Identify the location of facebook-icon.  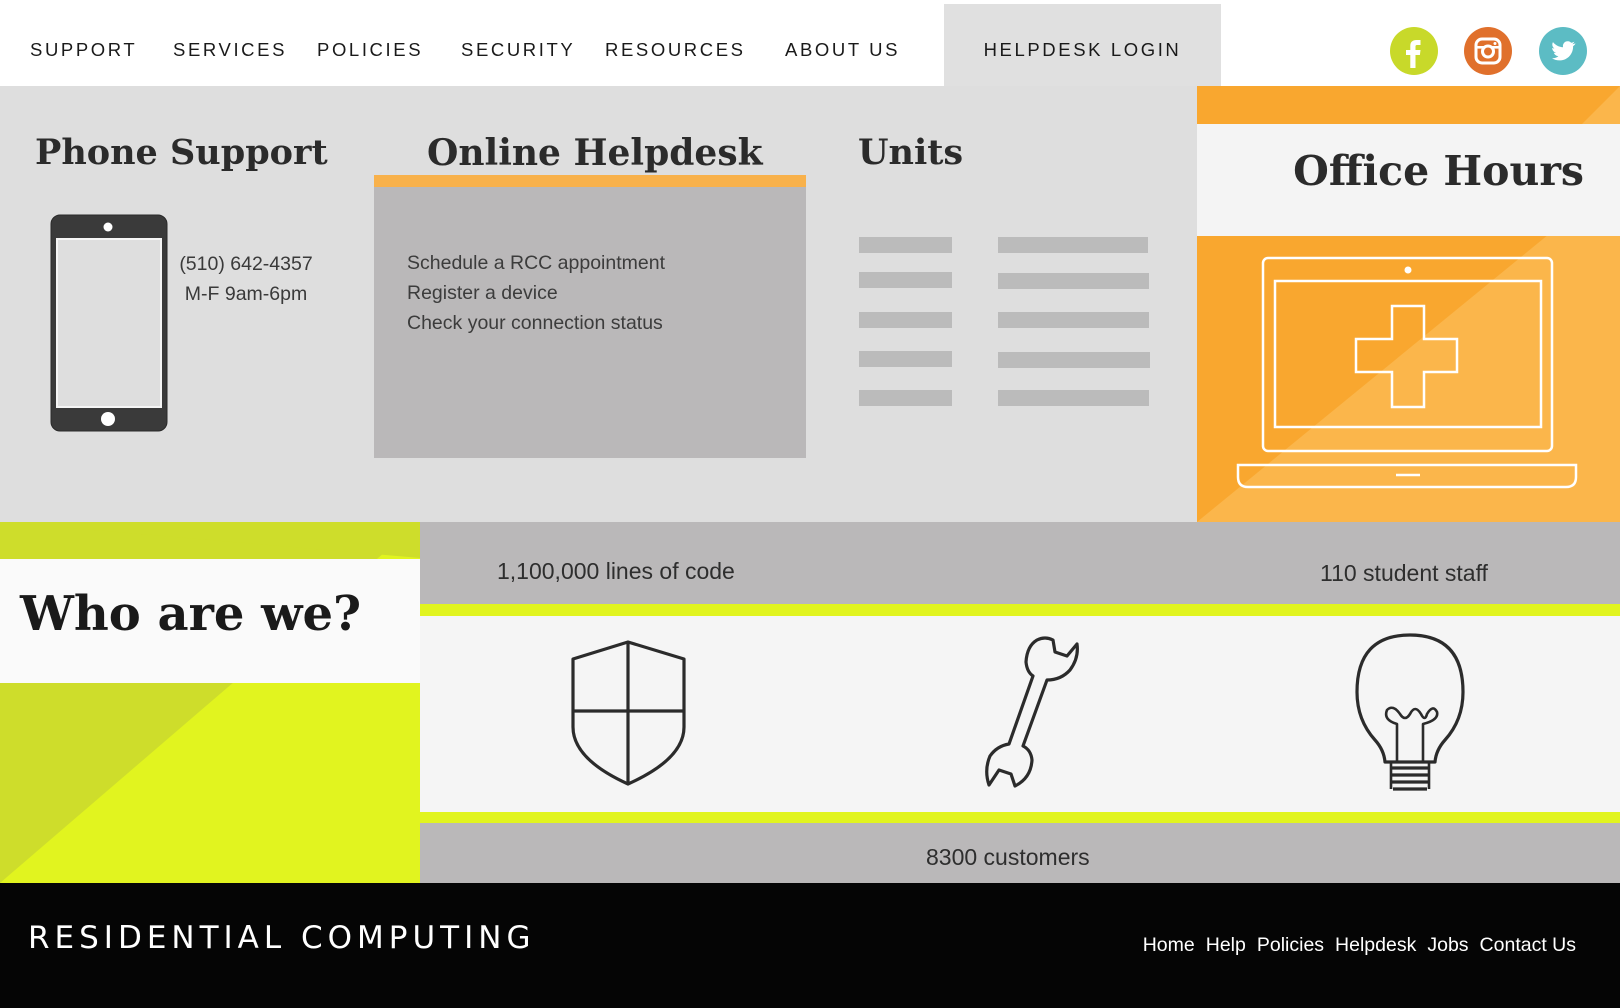
(1414, 51).